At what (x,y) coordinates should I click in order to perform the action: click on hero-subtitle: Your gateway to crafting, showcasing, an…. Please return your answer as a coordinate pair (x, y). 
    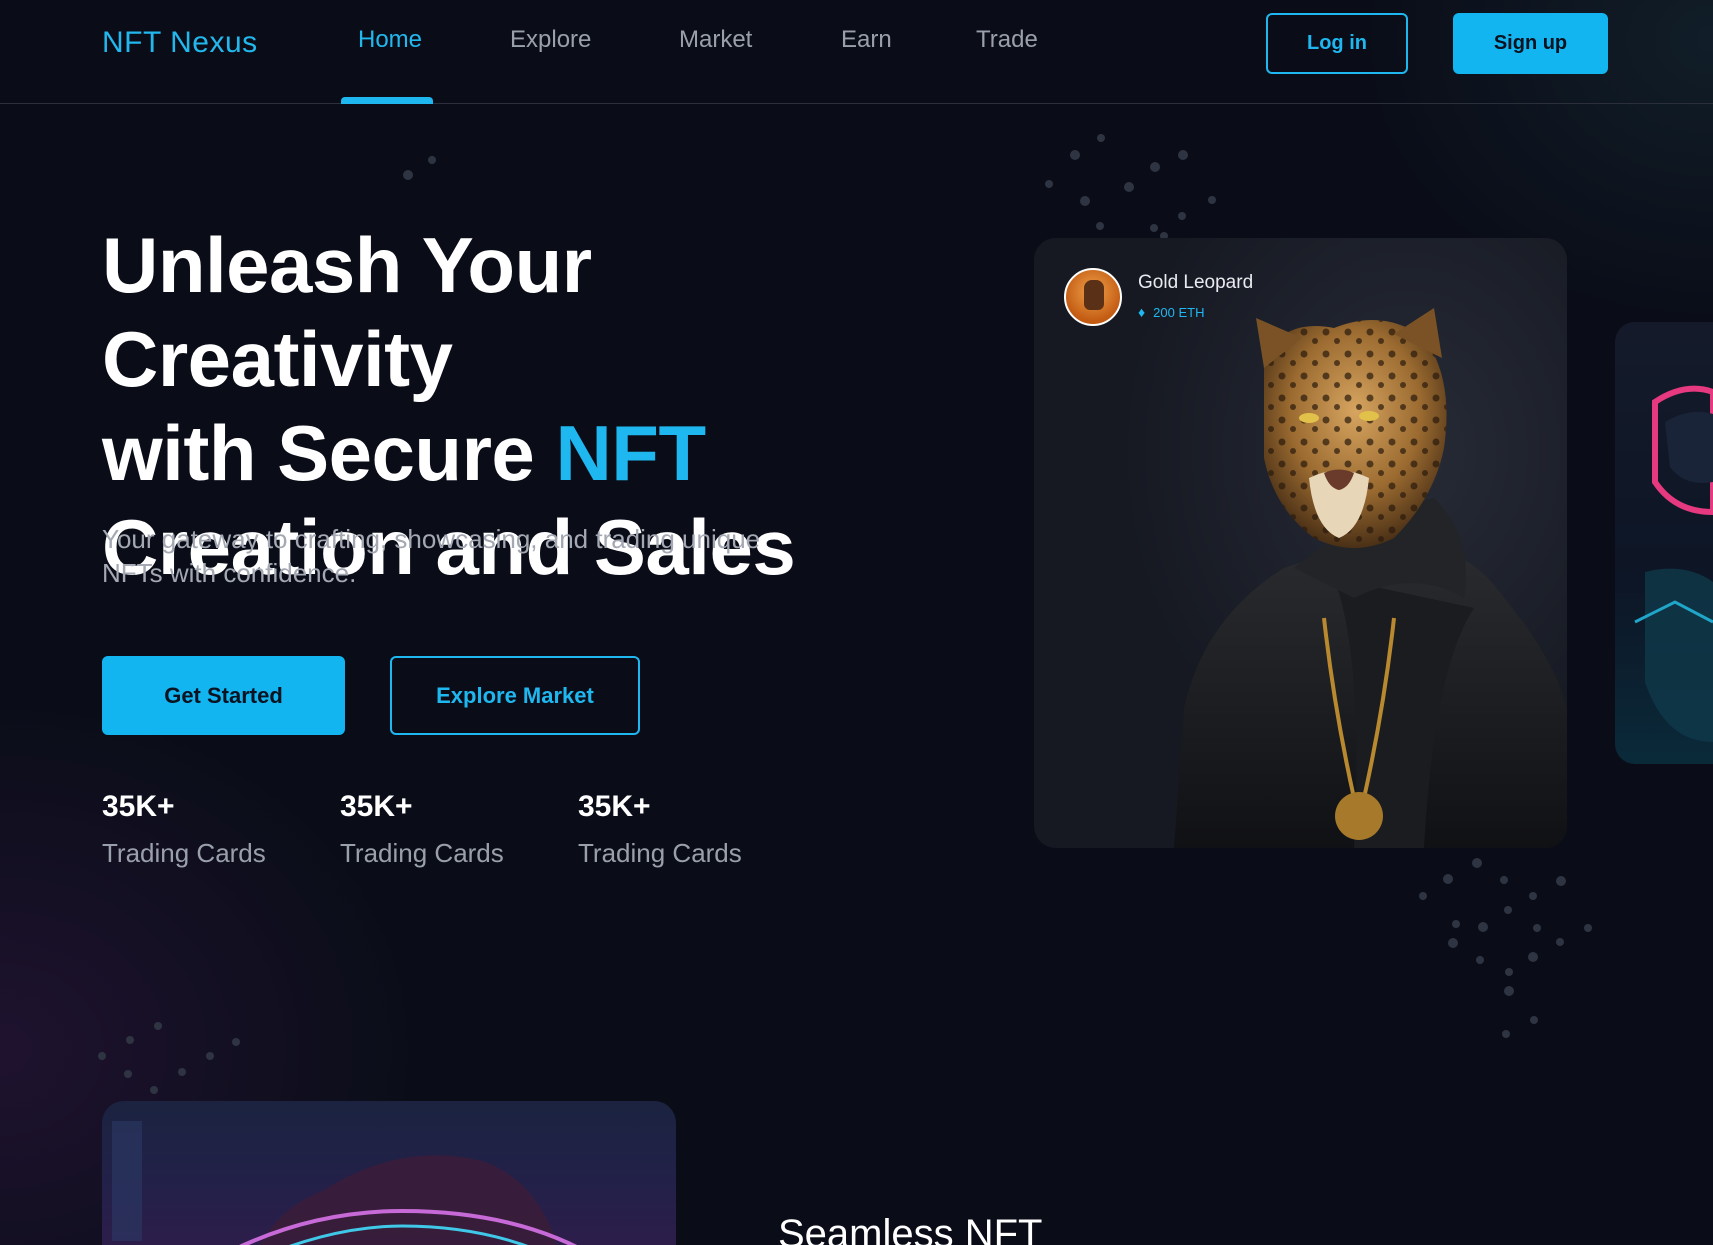
    Looking at the image, I should click on (431, 556).